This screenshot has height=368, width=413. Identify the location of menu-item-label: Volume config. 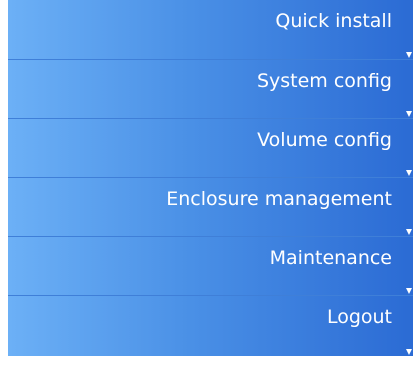
(324, 140).